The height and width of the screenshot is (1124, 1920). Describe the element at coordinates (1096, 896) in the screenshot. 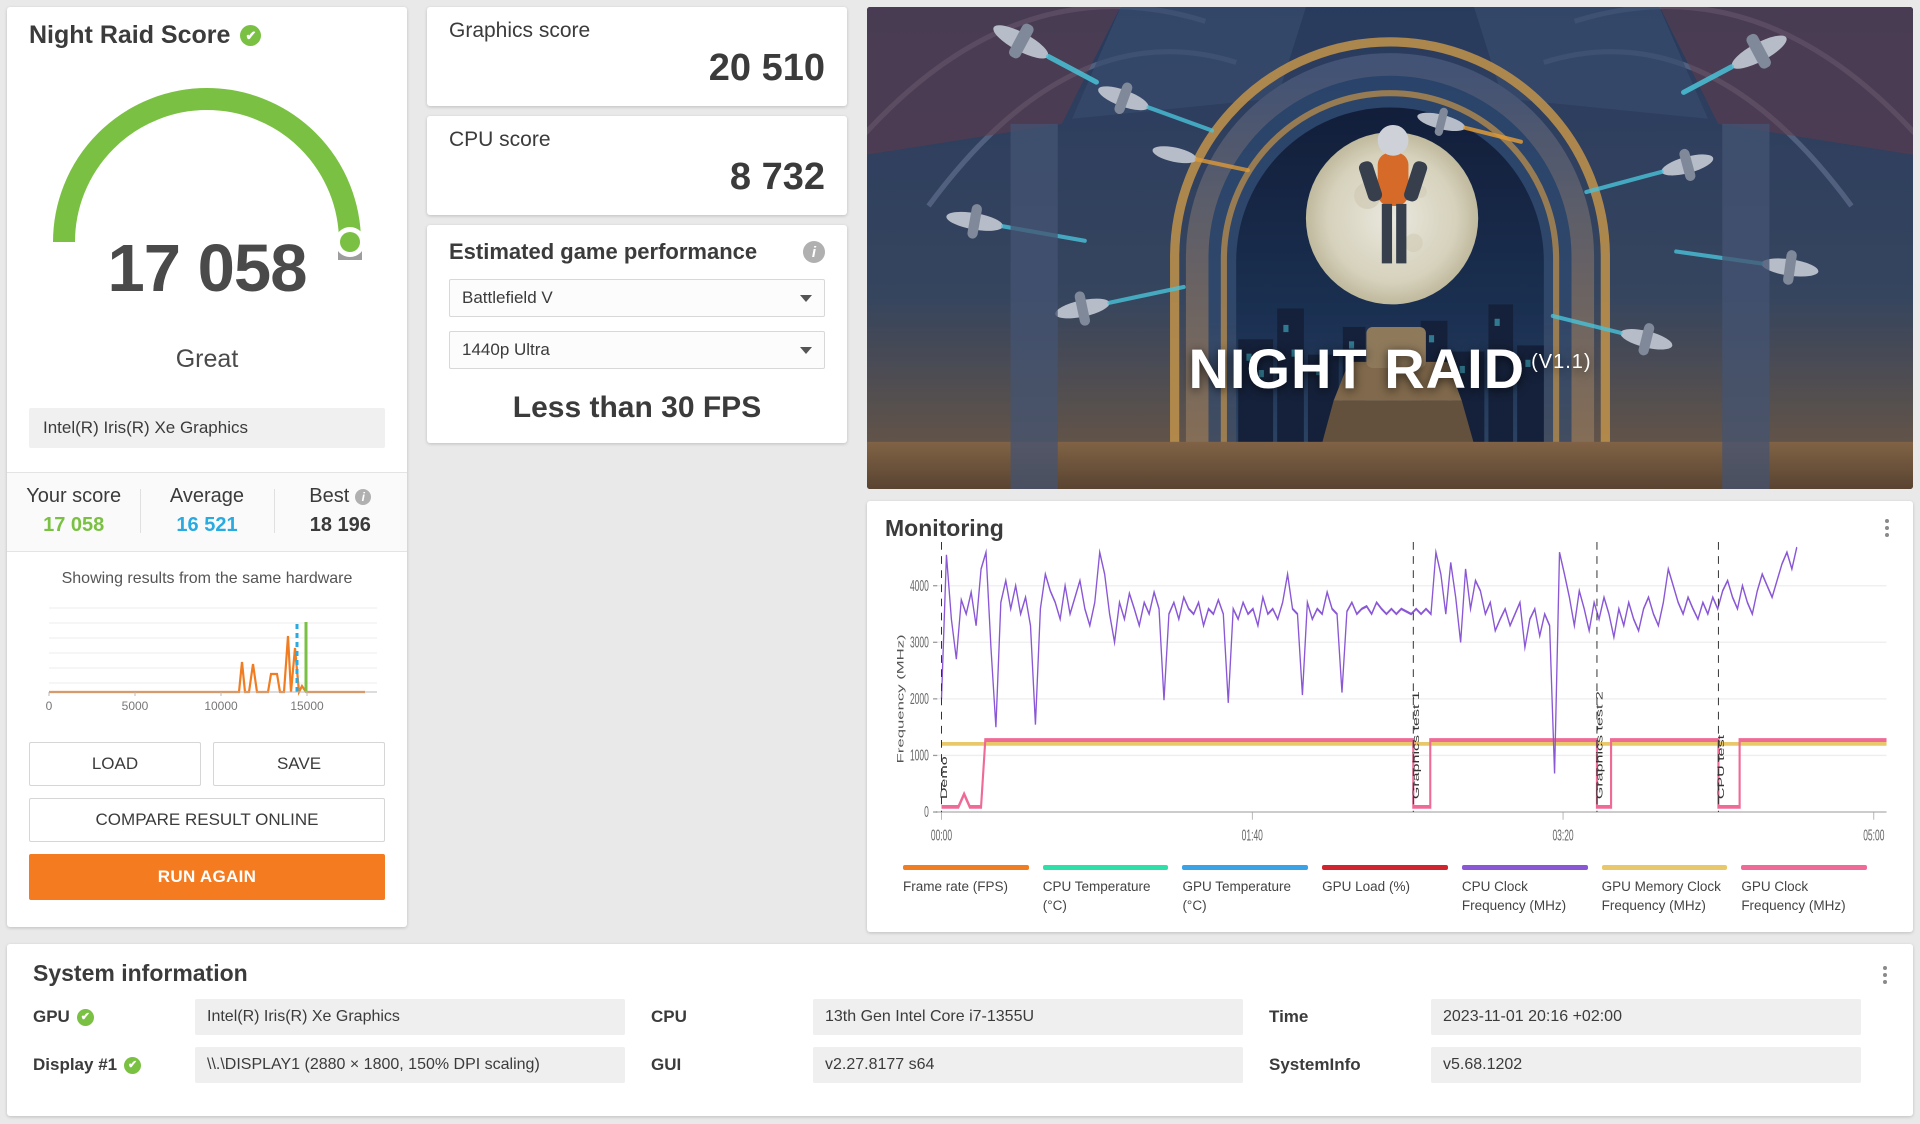

I see `legend-label: CPU Temperature (°C)` at that location.